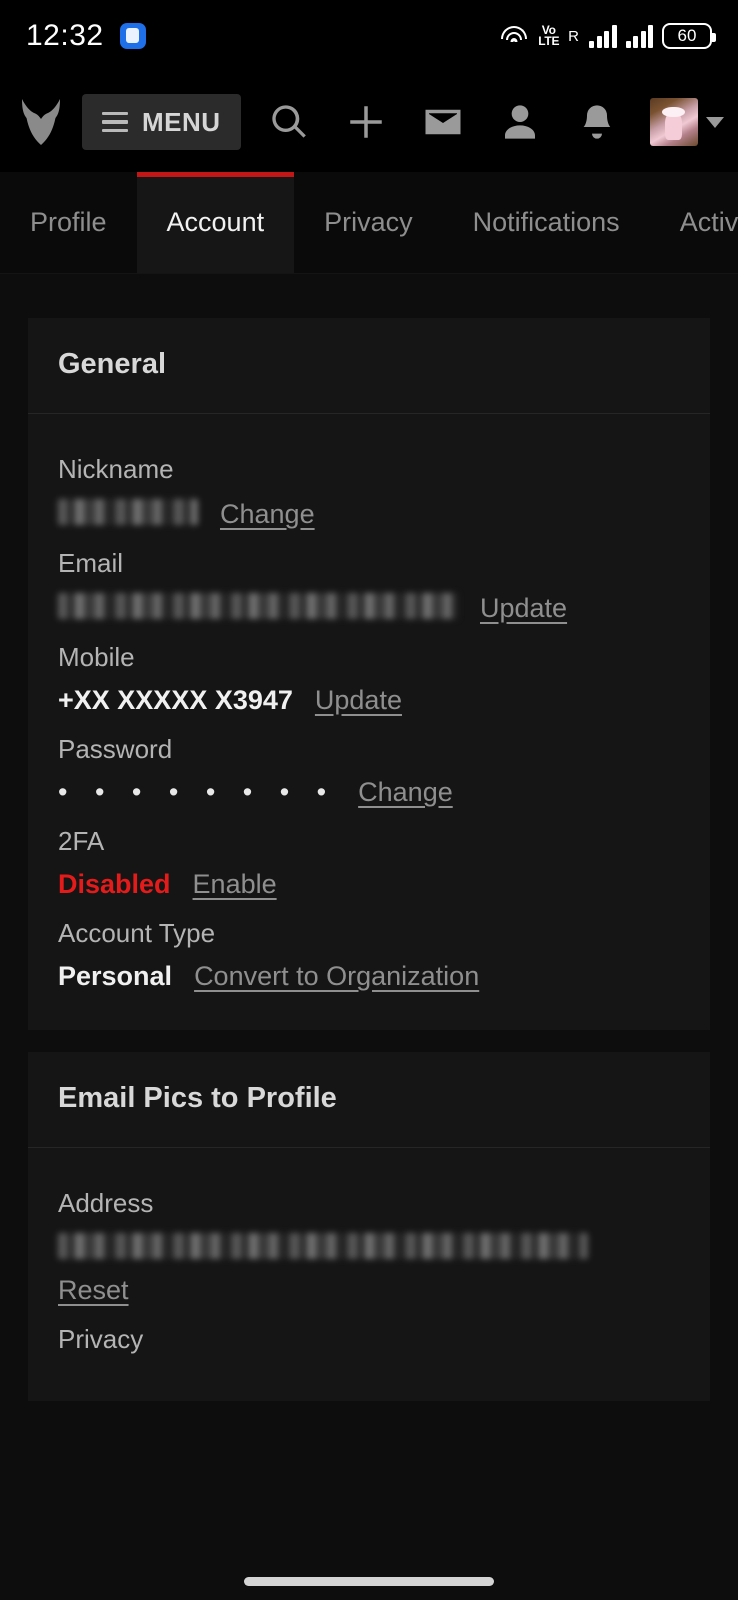 The width and height of the screenshot is (738, 1600). I want to click on tab-notifications: Notifications, so click(546, 222).